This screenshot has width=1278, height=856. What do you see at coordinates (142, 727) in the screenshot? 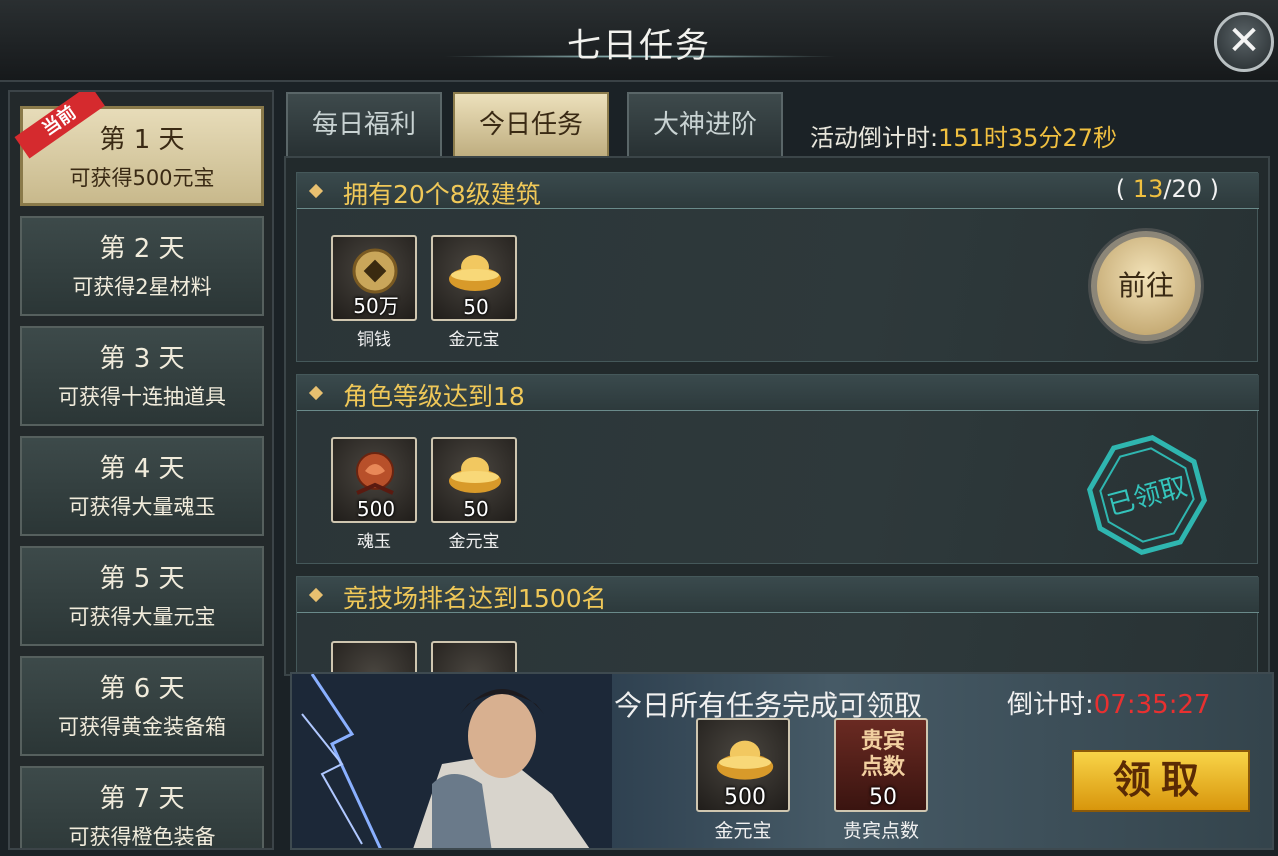
I see `day-reward-text: 可获得黄金装备箱` at bounding box center [142, 727].